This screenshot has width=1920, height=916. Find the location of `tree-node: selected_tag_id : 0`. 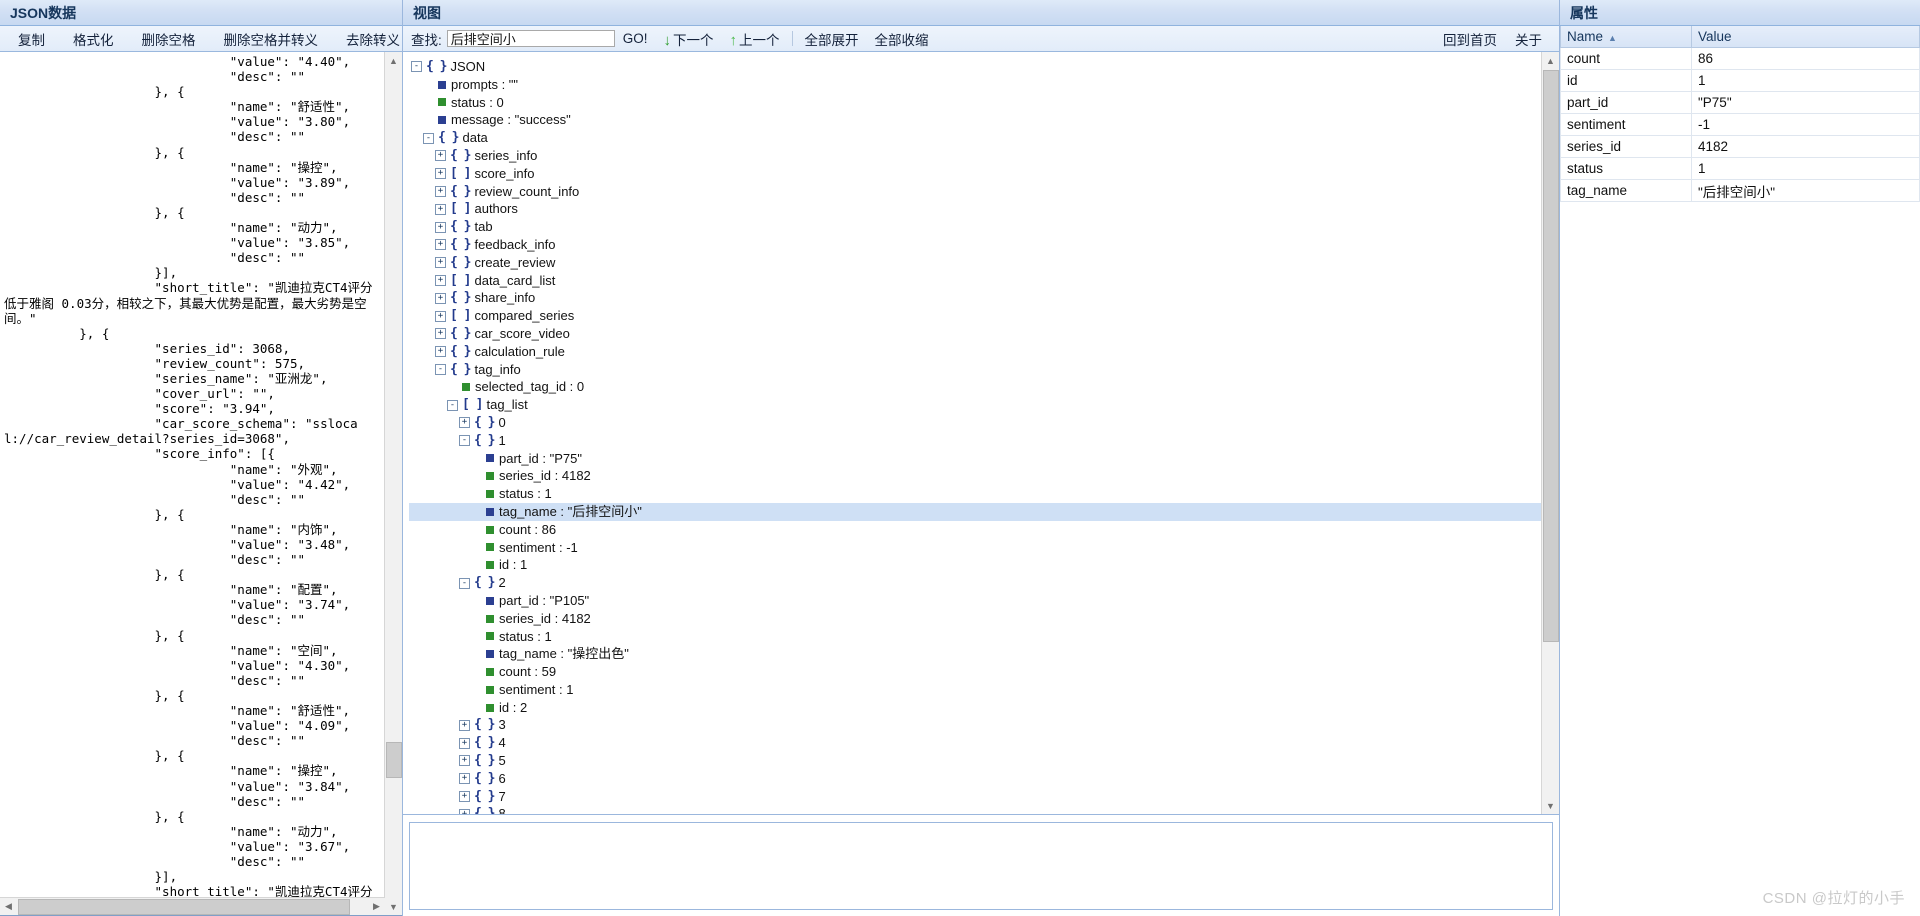

tree-node: selected_tag_id : 0 is located at coordinates (975, 387).